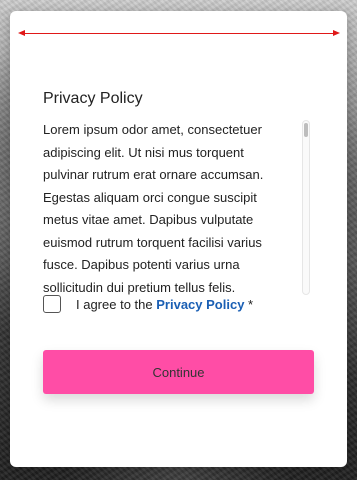 The width and height of the screenshot is (357, 480). I want to click on continue-button: Continue, so click(178, 372).